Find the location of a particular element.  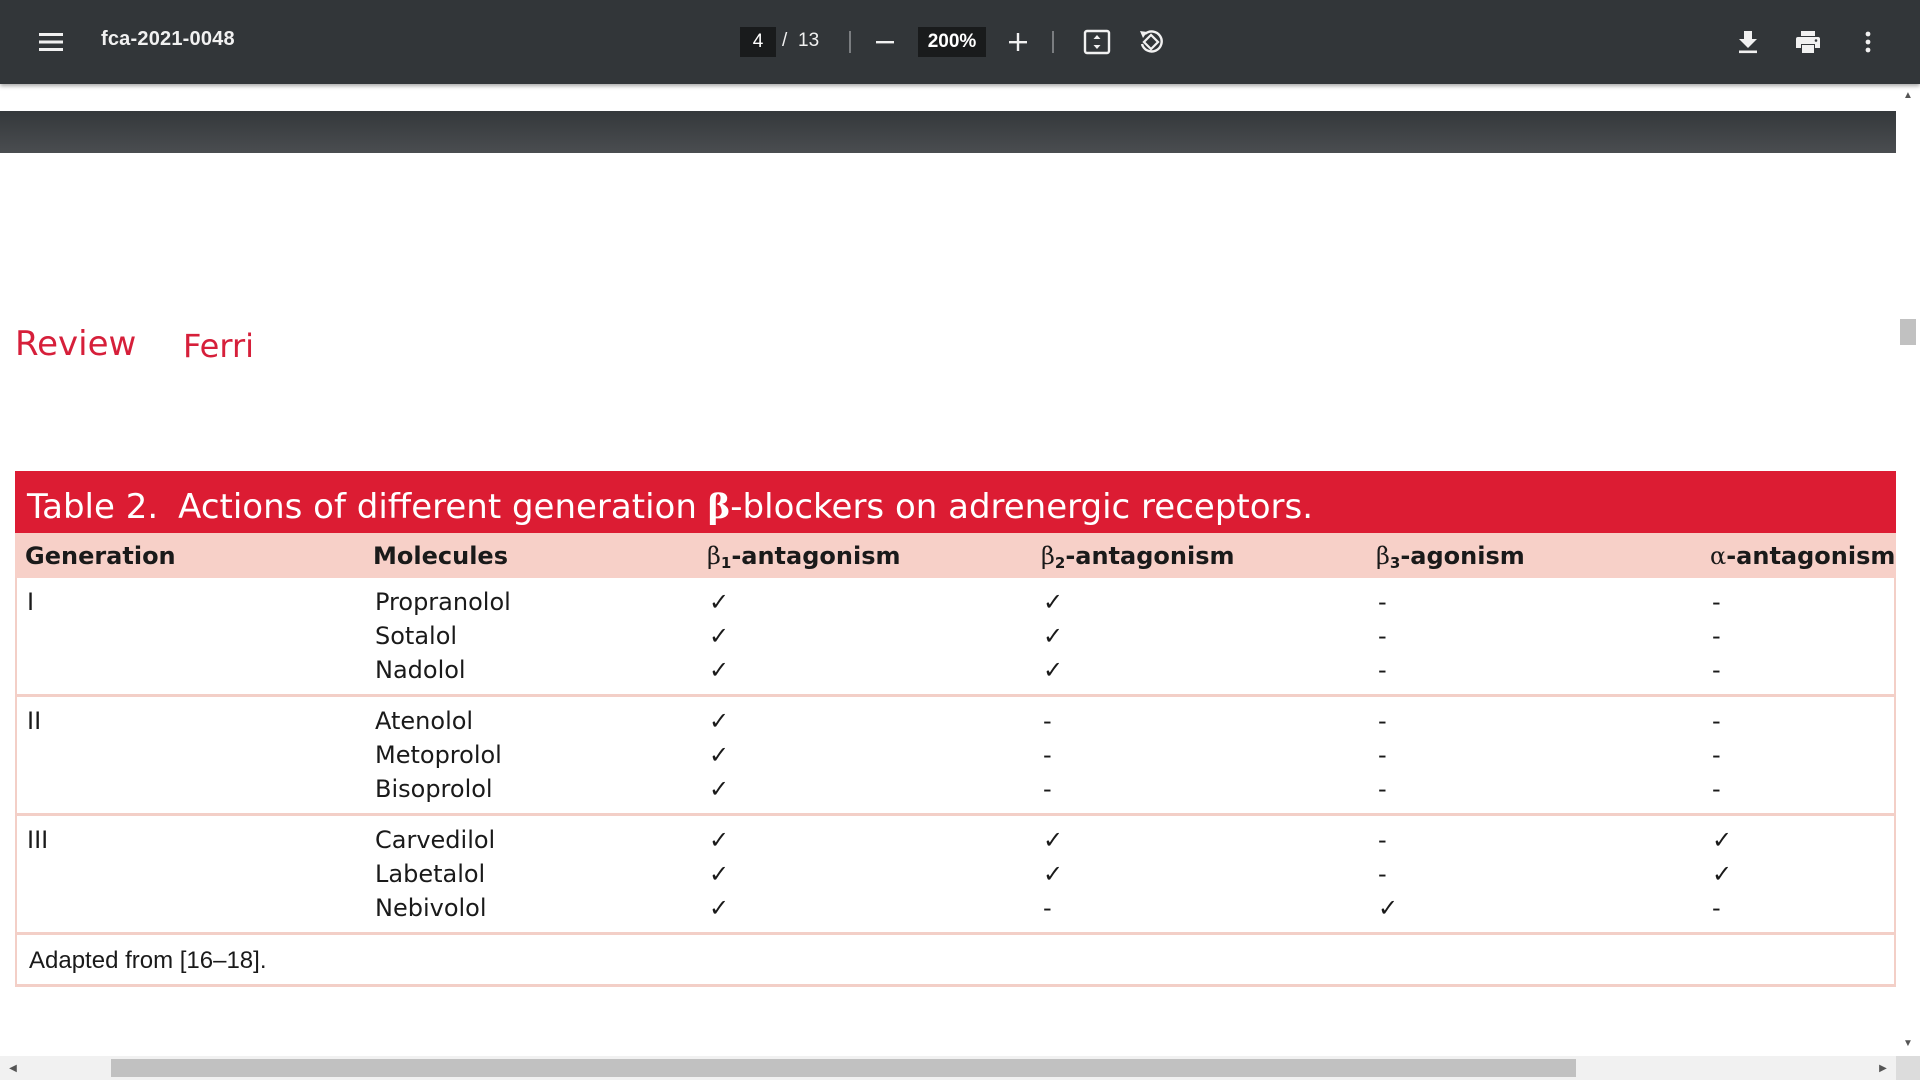

header-alpha-antagonism: α-antagonism is located at coordinates (1802, 556).